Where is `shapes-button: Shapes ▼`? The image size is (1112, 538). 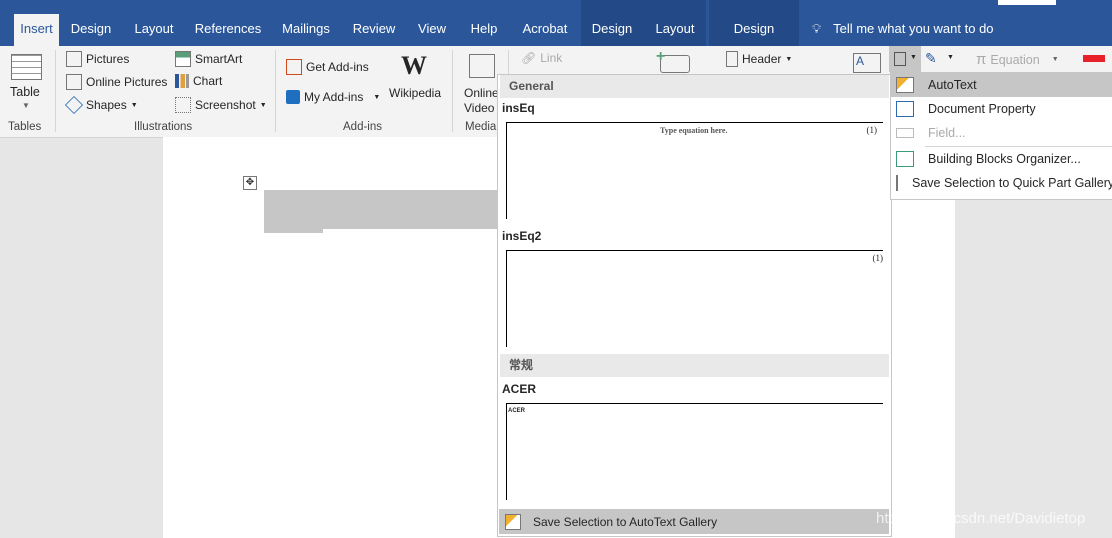 shapes-button: Shapes ▼ is located at coordinates (101, 105).